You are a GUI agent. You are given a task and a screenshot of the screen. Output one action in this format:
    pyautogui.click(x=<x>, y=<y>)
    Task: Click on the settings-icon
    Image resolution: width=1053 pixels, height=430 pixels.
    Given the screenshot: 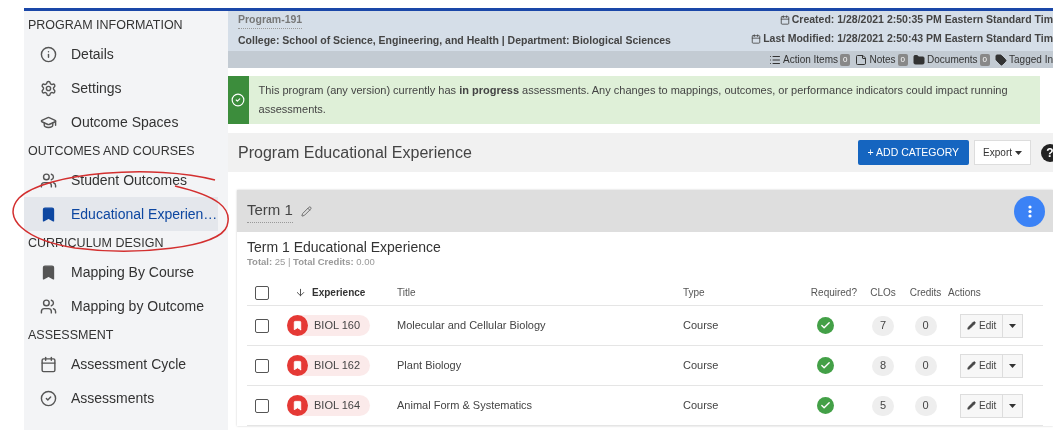 What is the action you would take?
    pyautogui.click(x=48, y=88)
    